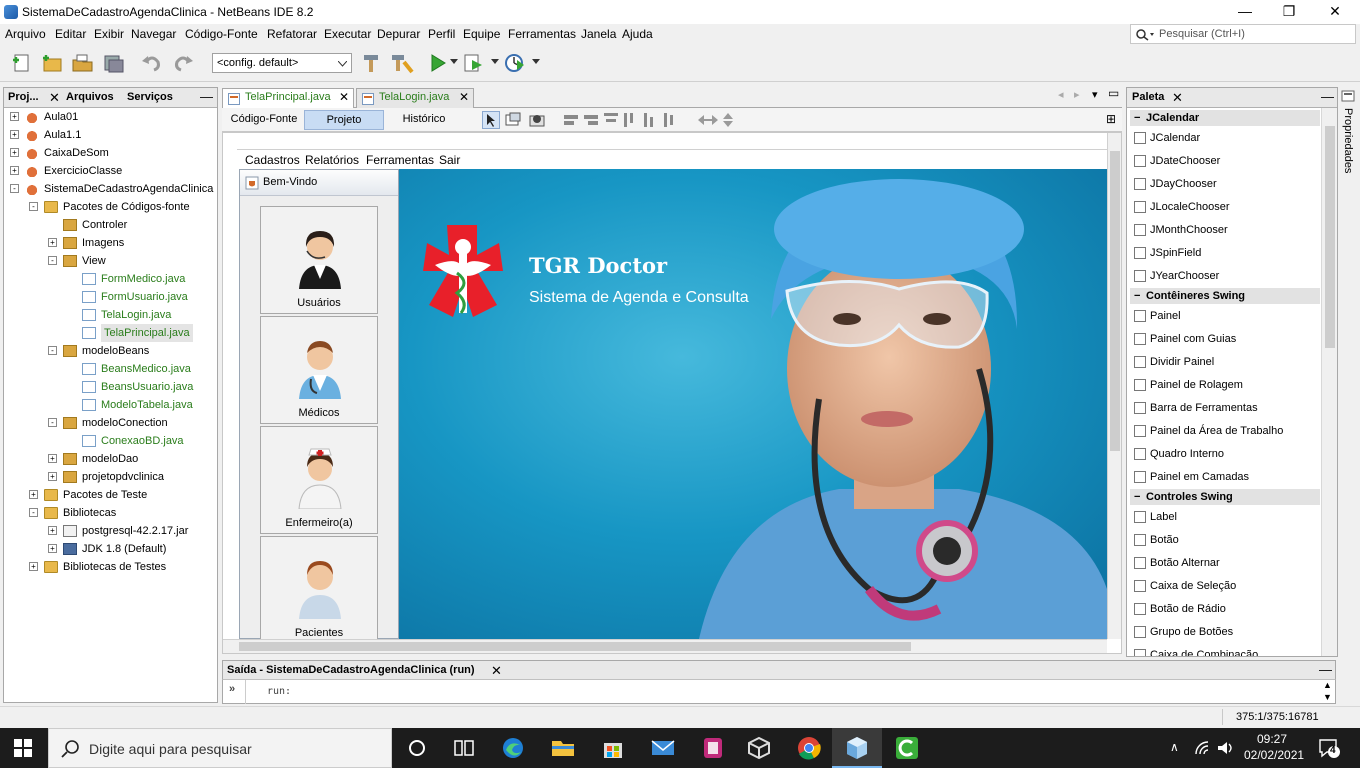  I want to click on palette-item: Caixa de Seleção, so click(1225, 586).